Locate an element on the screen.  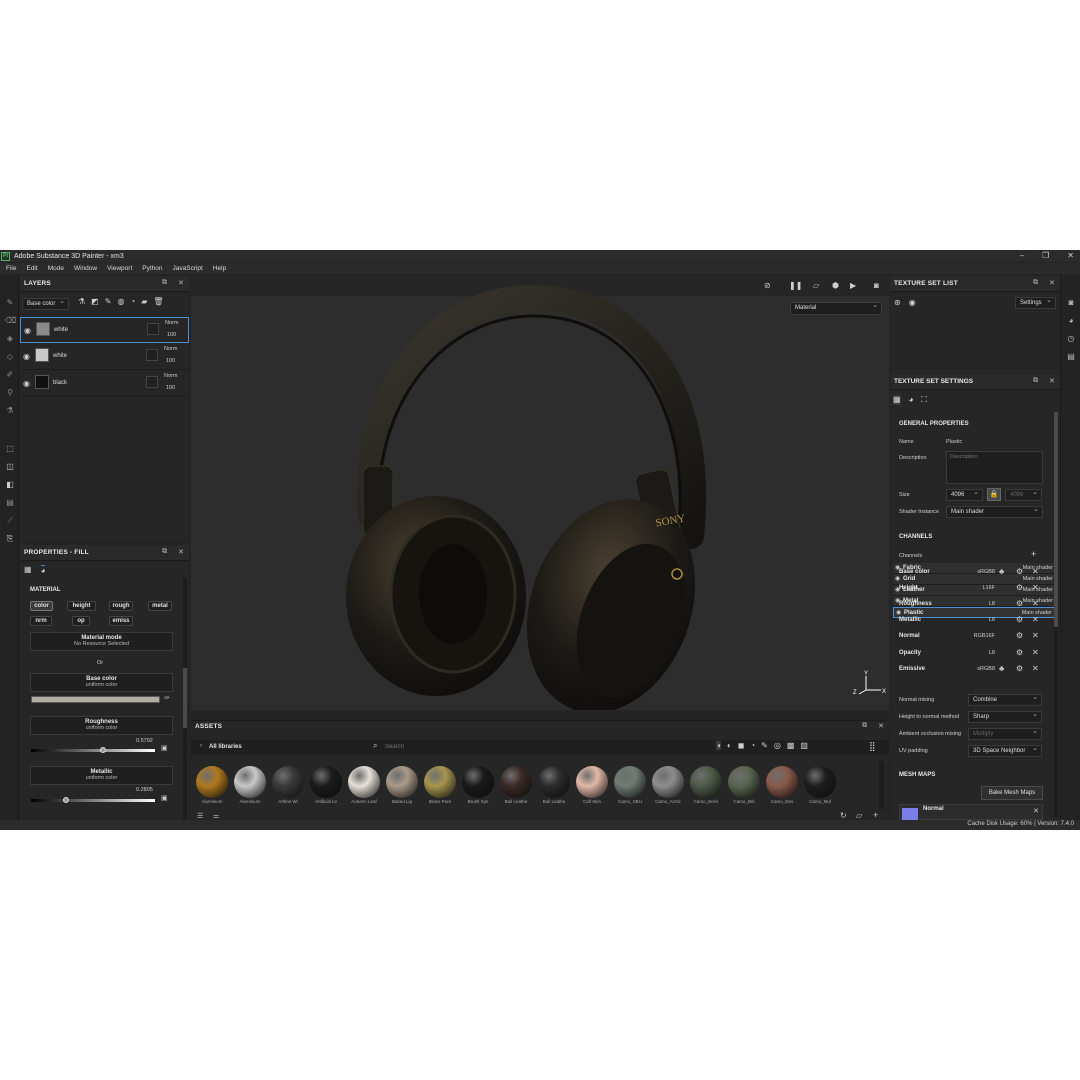
chip-metal: metal is located at coordinates (160, 606).